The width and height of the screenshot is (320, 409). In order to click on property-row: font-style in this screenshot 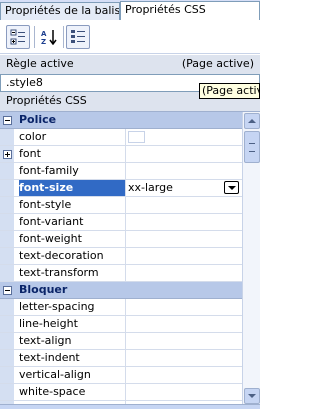, I will do `click(121, 205)`.